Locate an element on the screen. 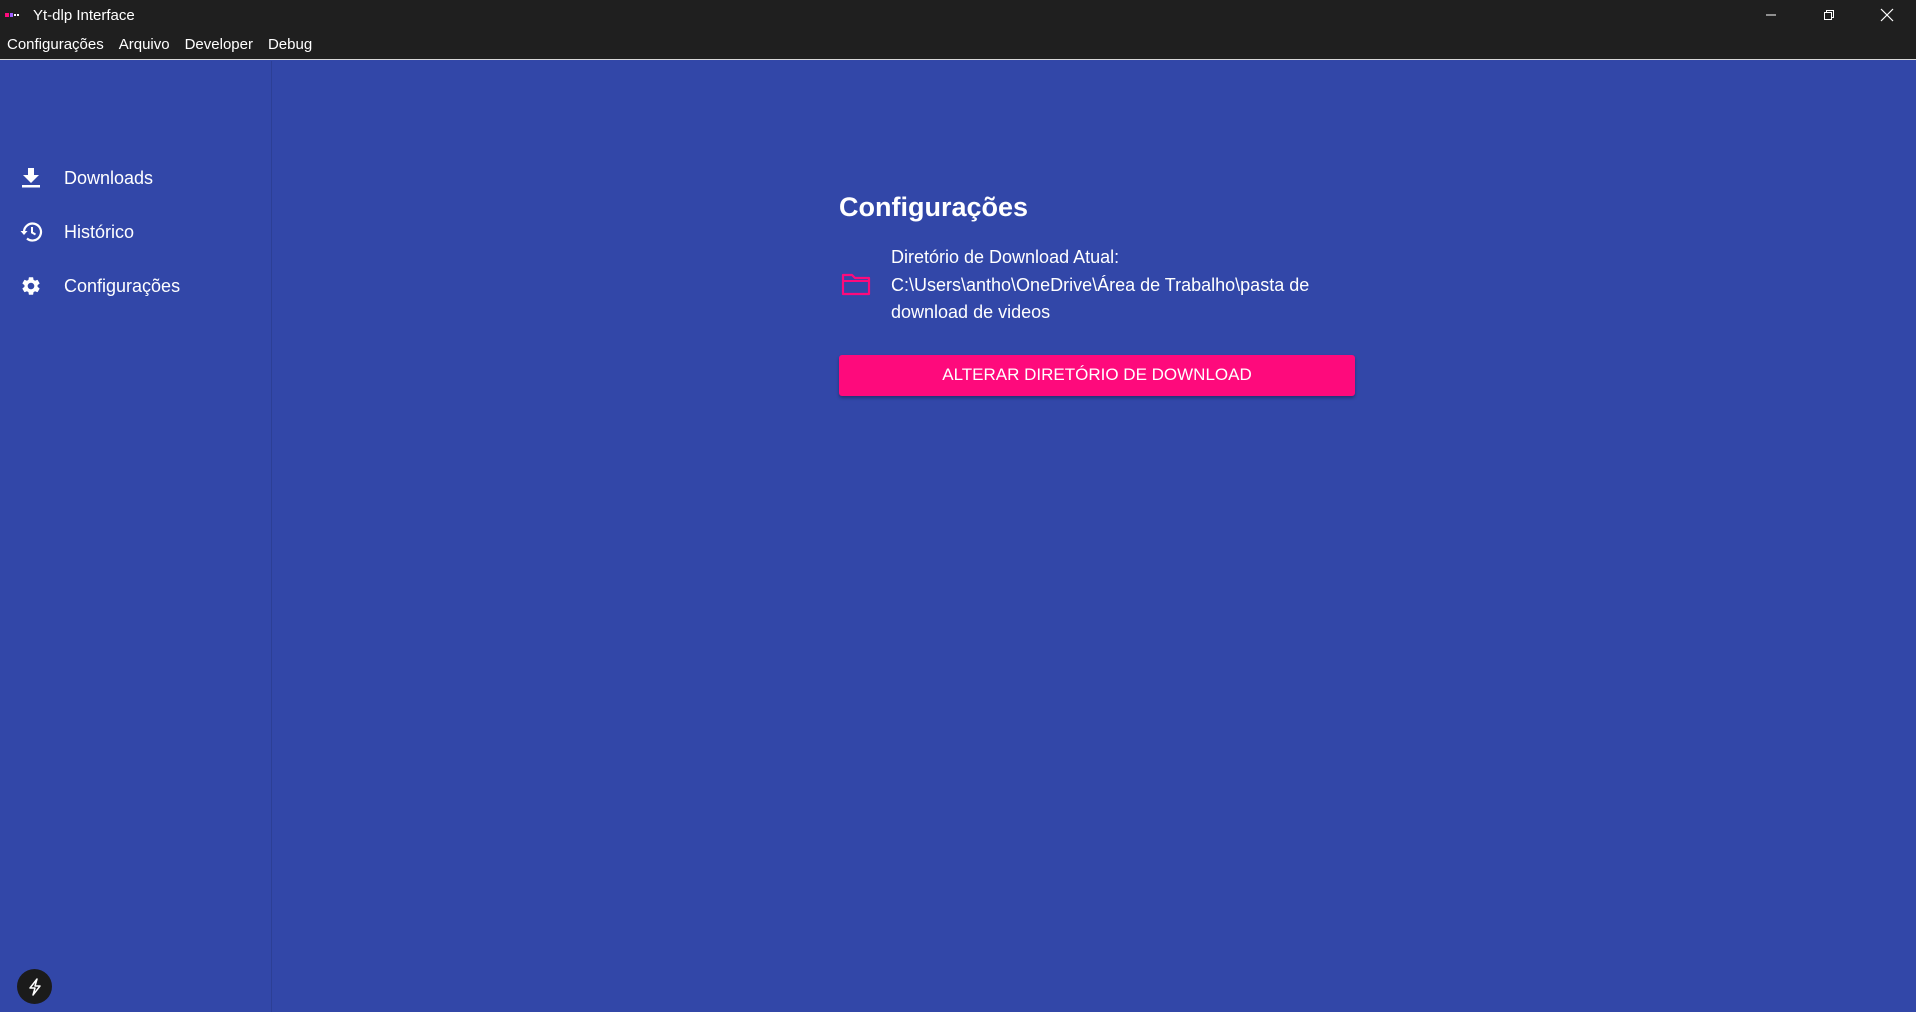 The width and height of the screenshot is (1916, 1012). sidebar: Downloads Histórico Configurações is located at coordinates (136, 536).